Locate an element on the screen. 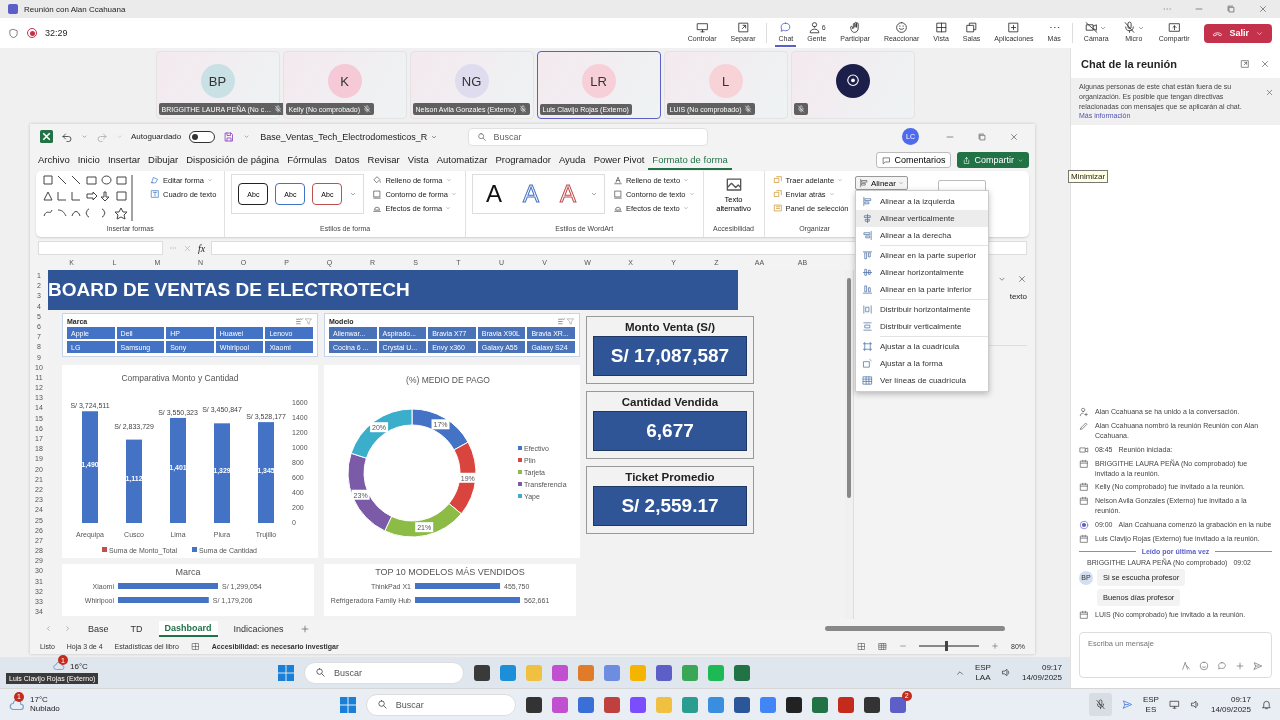  file-name-button: Base_Ventas_Tech_Electrodomesticos_R is located at coordinates (349, 136).